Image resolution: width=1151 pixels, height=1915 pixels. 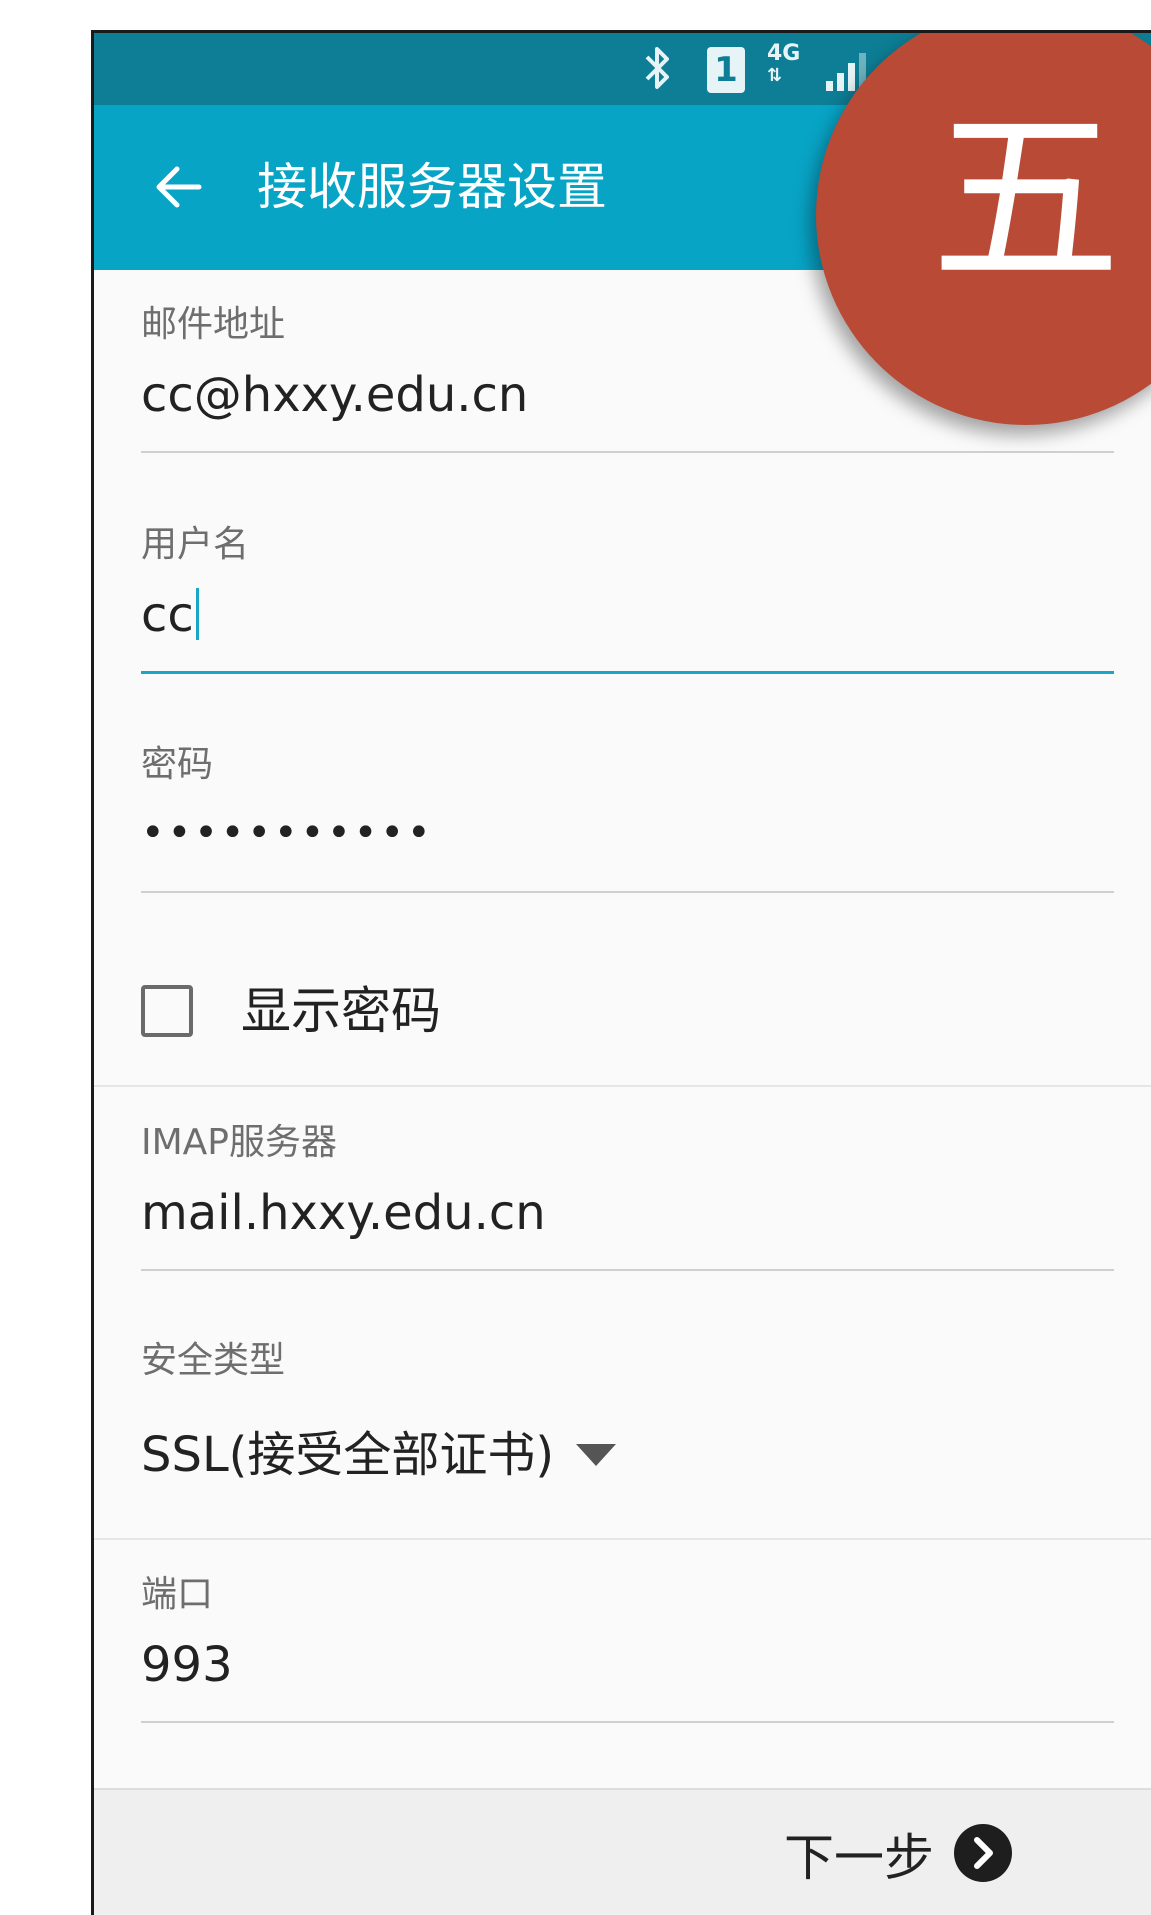 What do you see at coordinates (341, 1011) in the screenshot?
I see `show-password-label: 显示密码` at bounding box center [341, 1011].